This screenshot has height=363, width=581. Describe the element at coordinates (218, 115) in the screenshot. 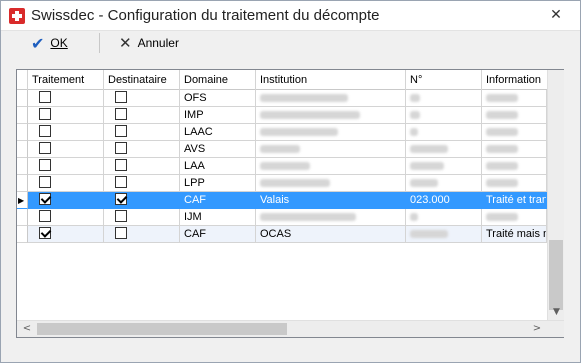

I see `domaine-cell: IMP` at that location.